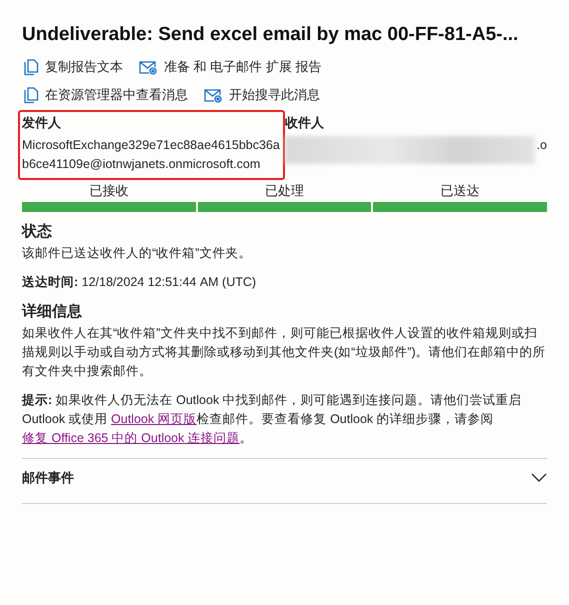  Describe the element at coordinates (272, 419) in the screenshot. I see `tip-paragraph: 提示: 如果收件人仍无法在 Outlook 中找到邮件，则可能遇到连接问题。请他们尝试重启 Outlook 或使用 Outlook 网页版检查邮件。要查看修复 Outlook 的详细步骤，请参阅 修复 Office 365 中的 Outlook 连接问题。` at that location.